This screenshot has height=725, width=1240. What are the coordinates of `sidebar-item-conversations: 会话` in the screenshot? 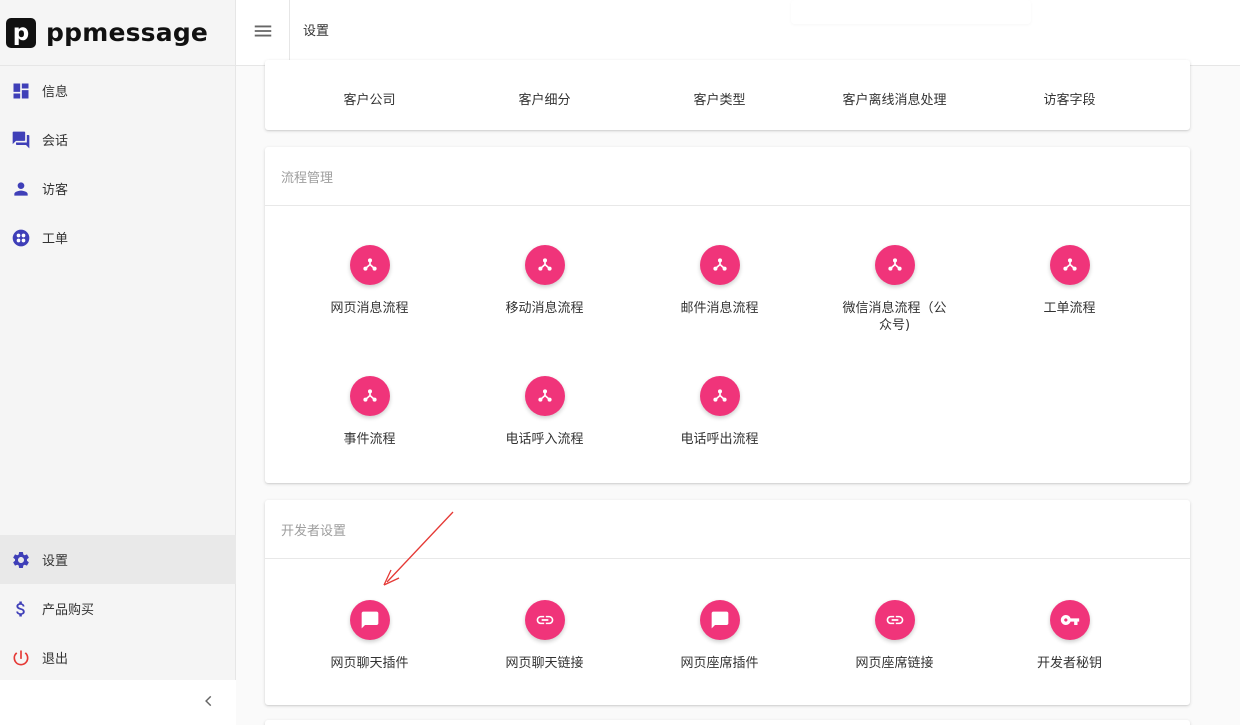 It's located at (118, 139).